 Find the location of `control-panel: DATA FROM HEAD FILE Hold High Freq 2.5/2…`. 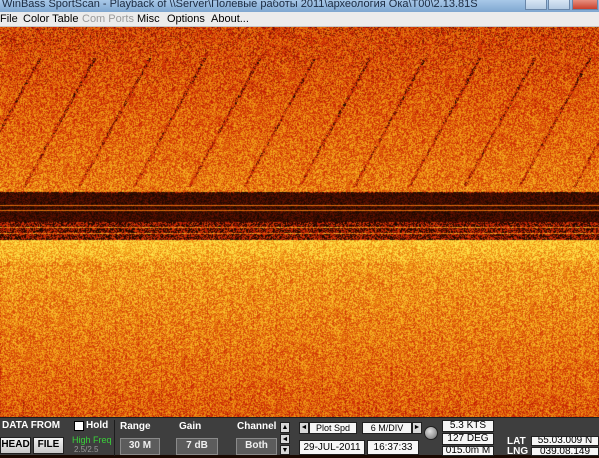

control-panel: DATA FROM HEAD FILE Hold High Freq 2.5/2… is located at coordinates (299, 437).